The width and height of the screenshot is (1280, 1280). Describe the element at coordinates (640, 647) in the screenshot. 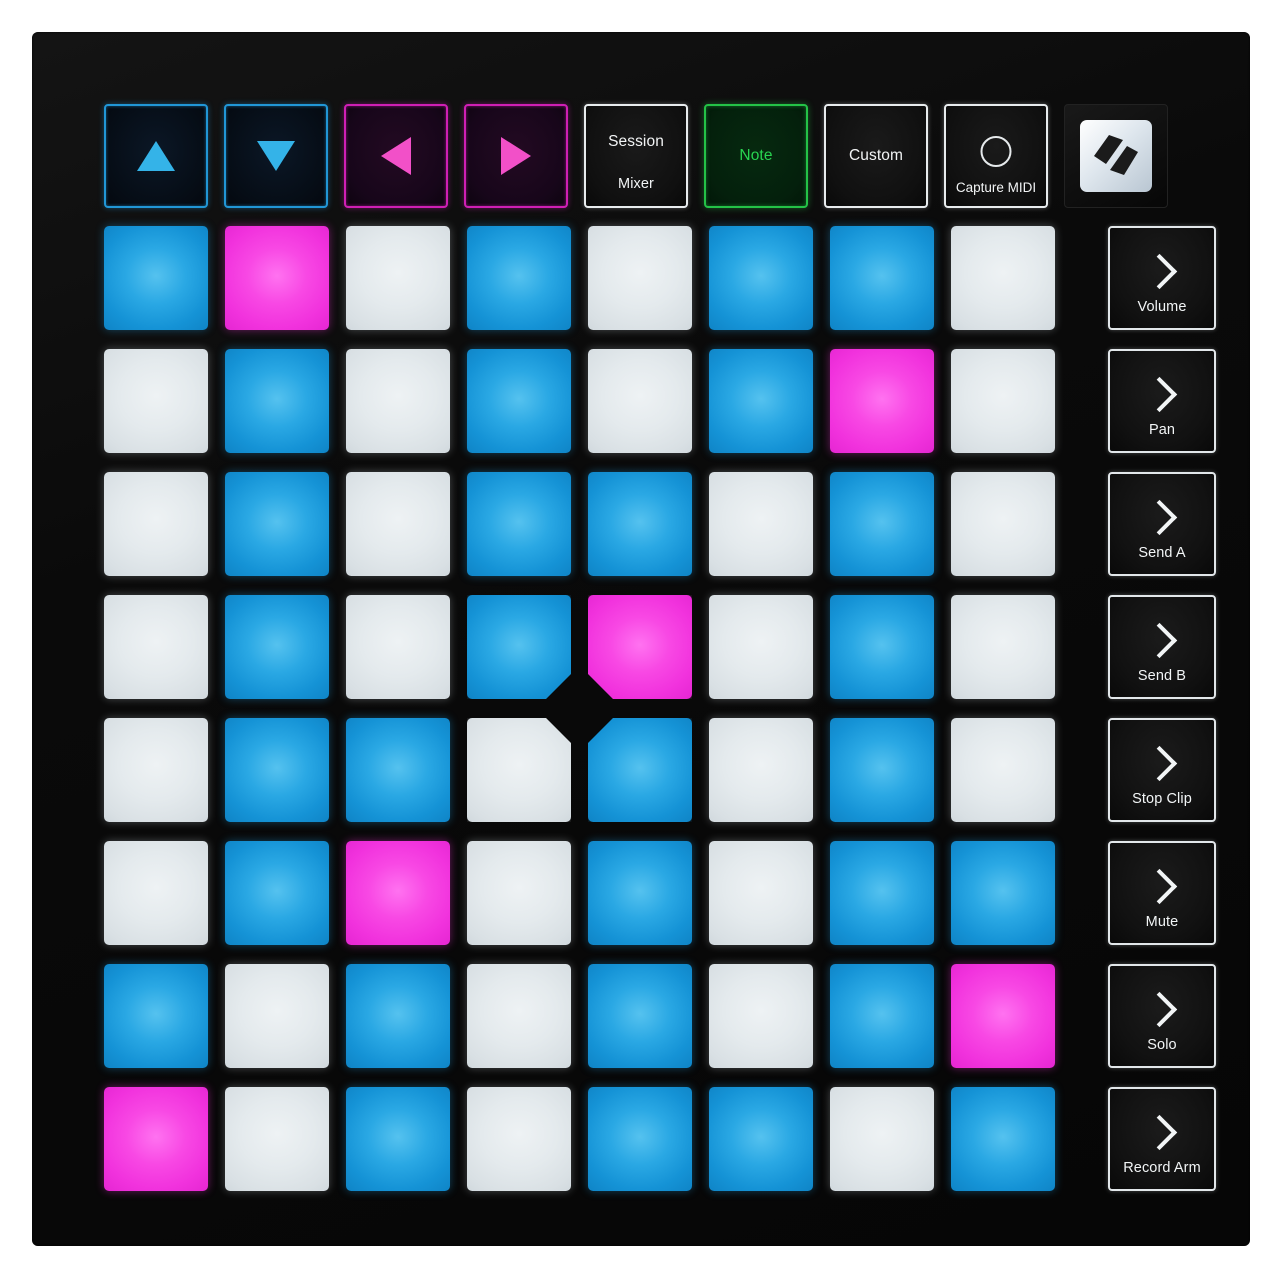

I see `pad-r4-c5` at that location.